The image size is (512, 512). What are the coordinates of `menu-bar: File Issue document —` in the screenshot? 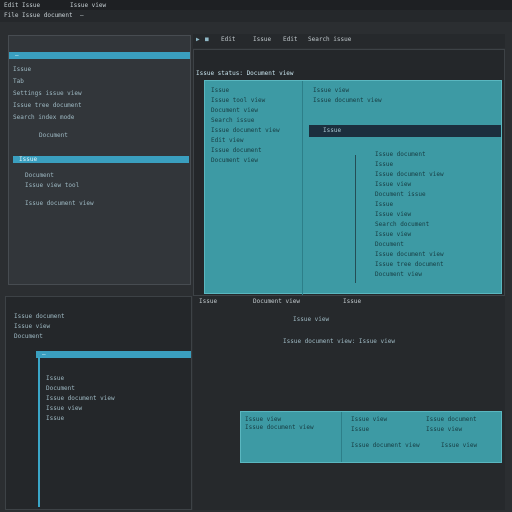 It's located at (256, 16).